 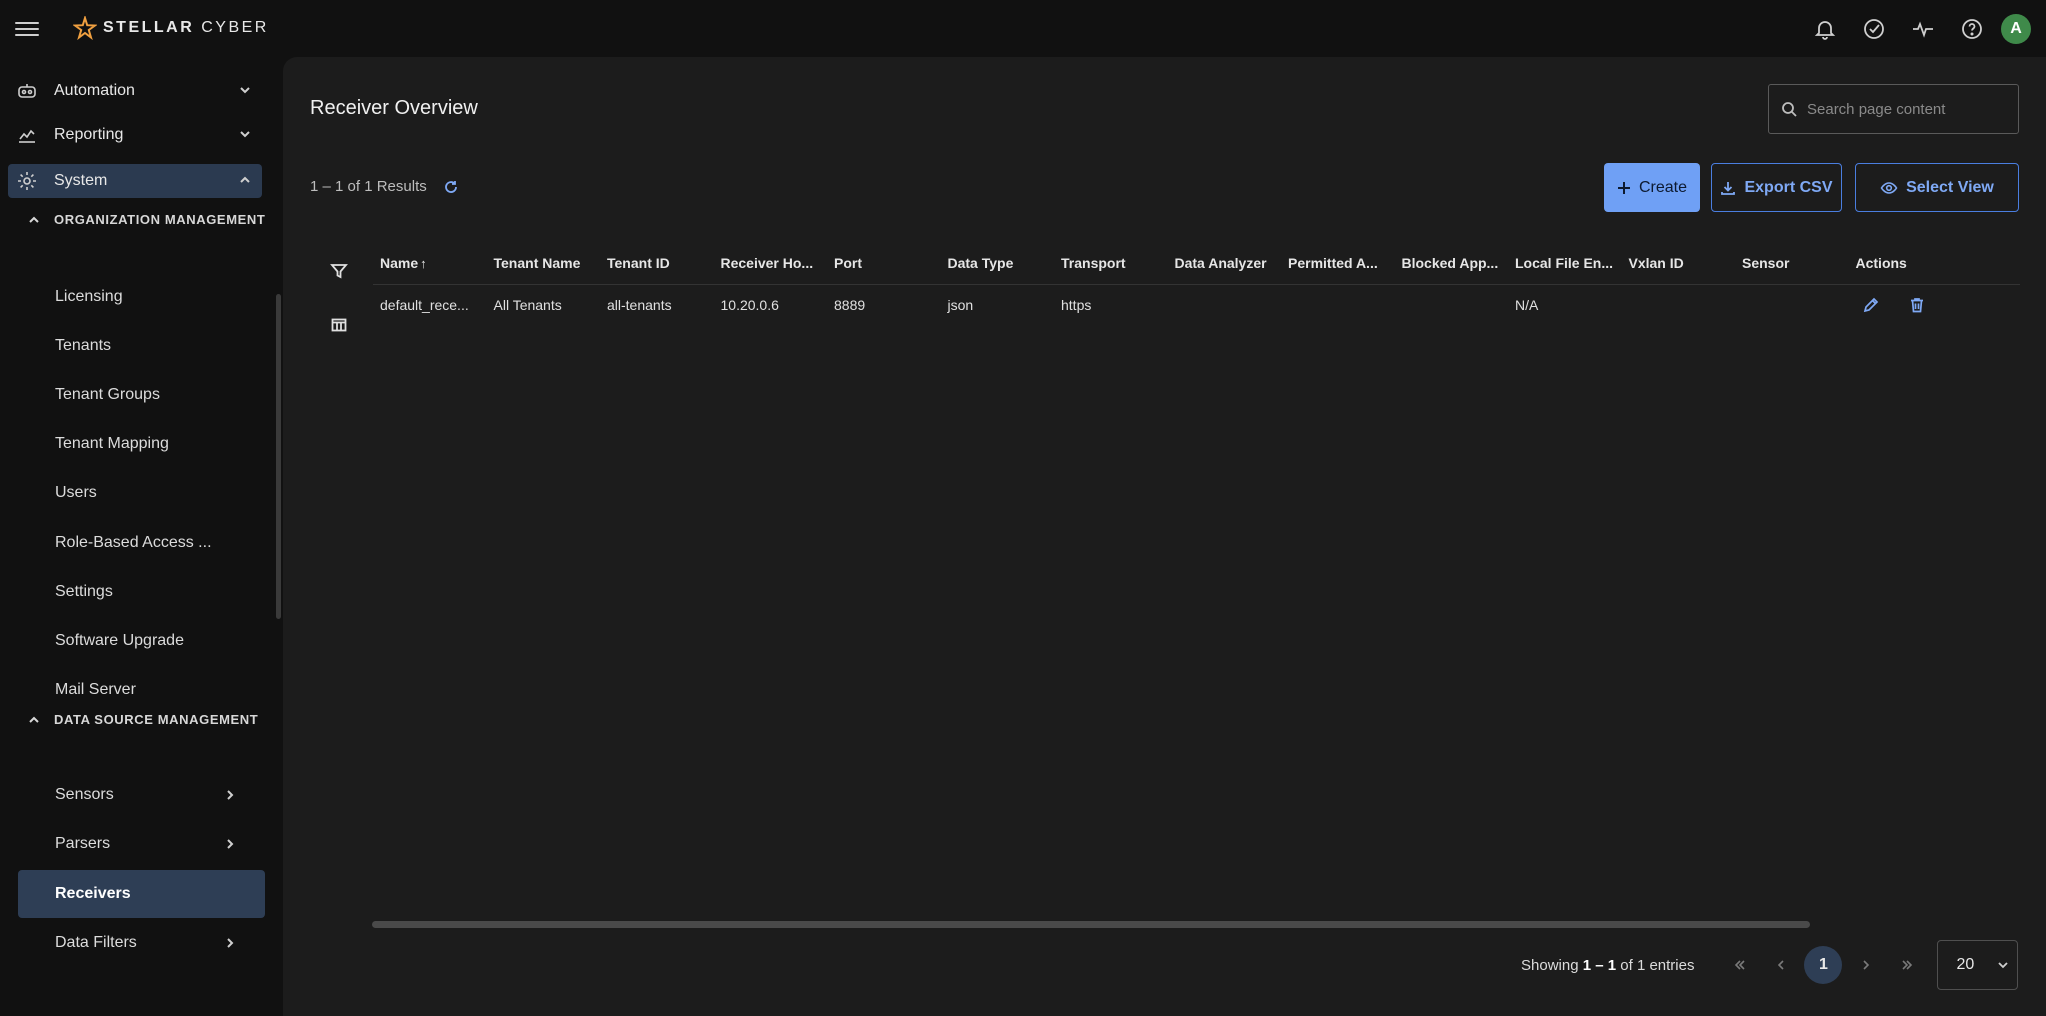 What do you see at coordinates (156, 719) in the screenshot?
I see `section-label: DATA SOURCE MANAGEMENT` at bounding box center [156, 719].